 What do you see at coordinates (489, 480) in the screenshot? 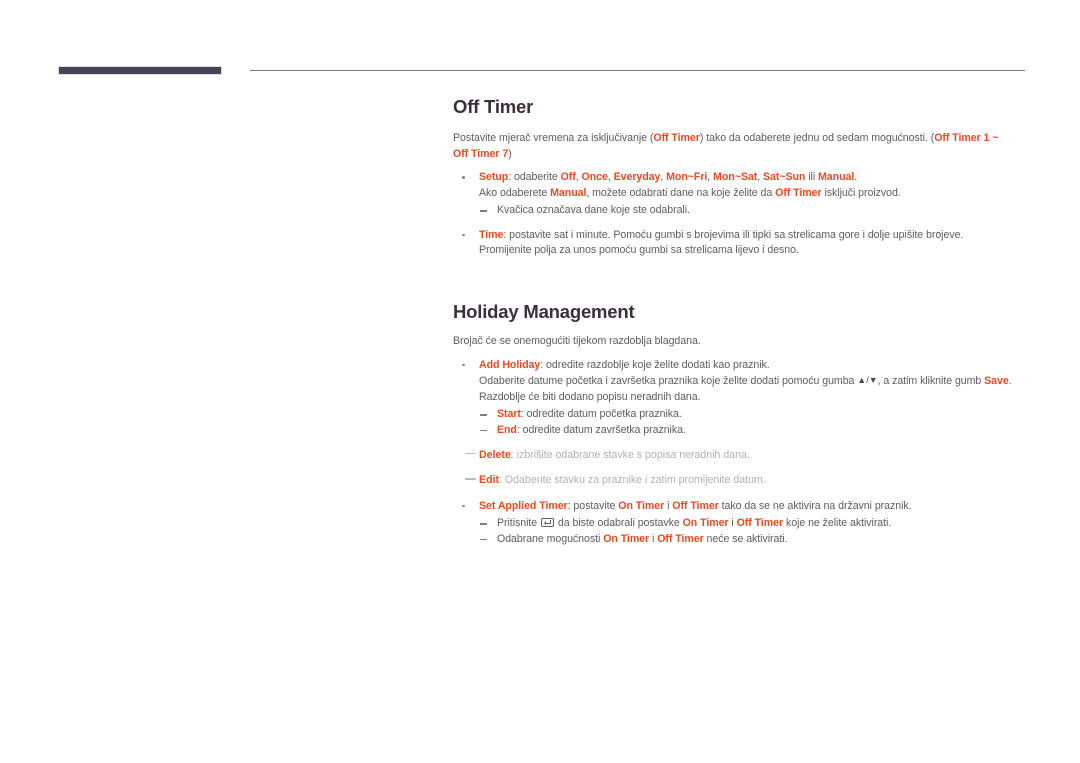
I see `ui-term-highlight: Edit` at bounding box center [489, 480].